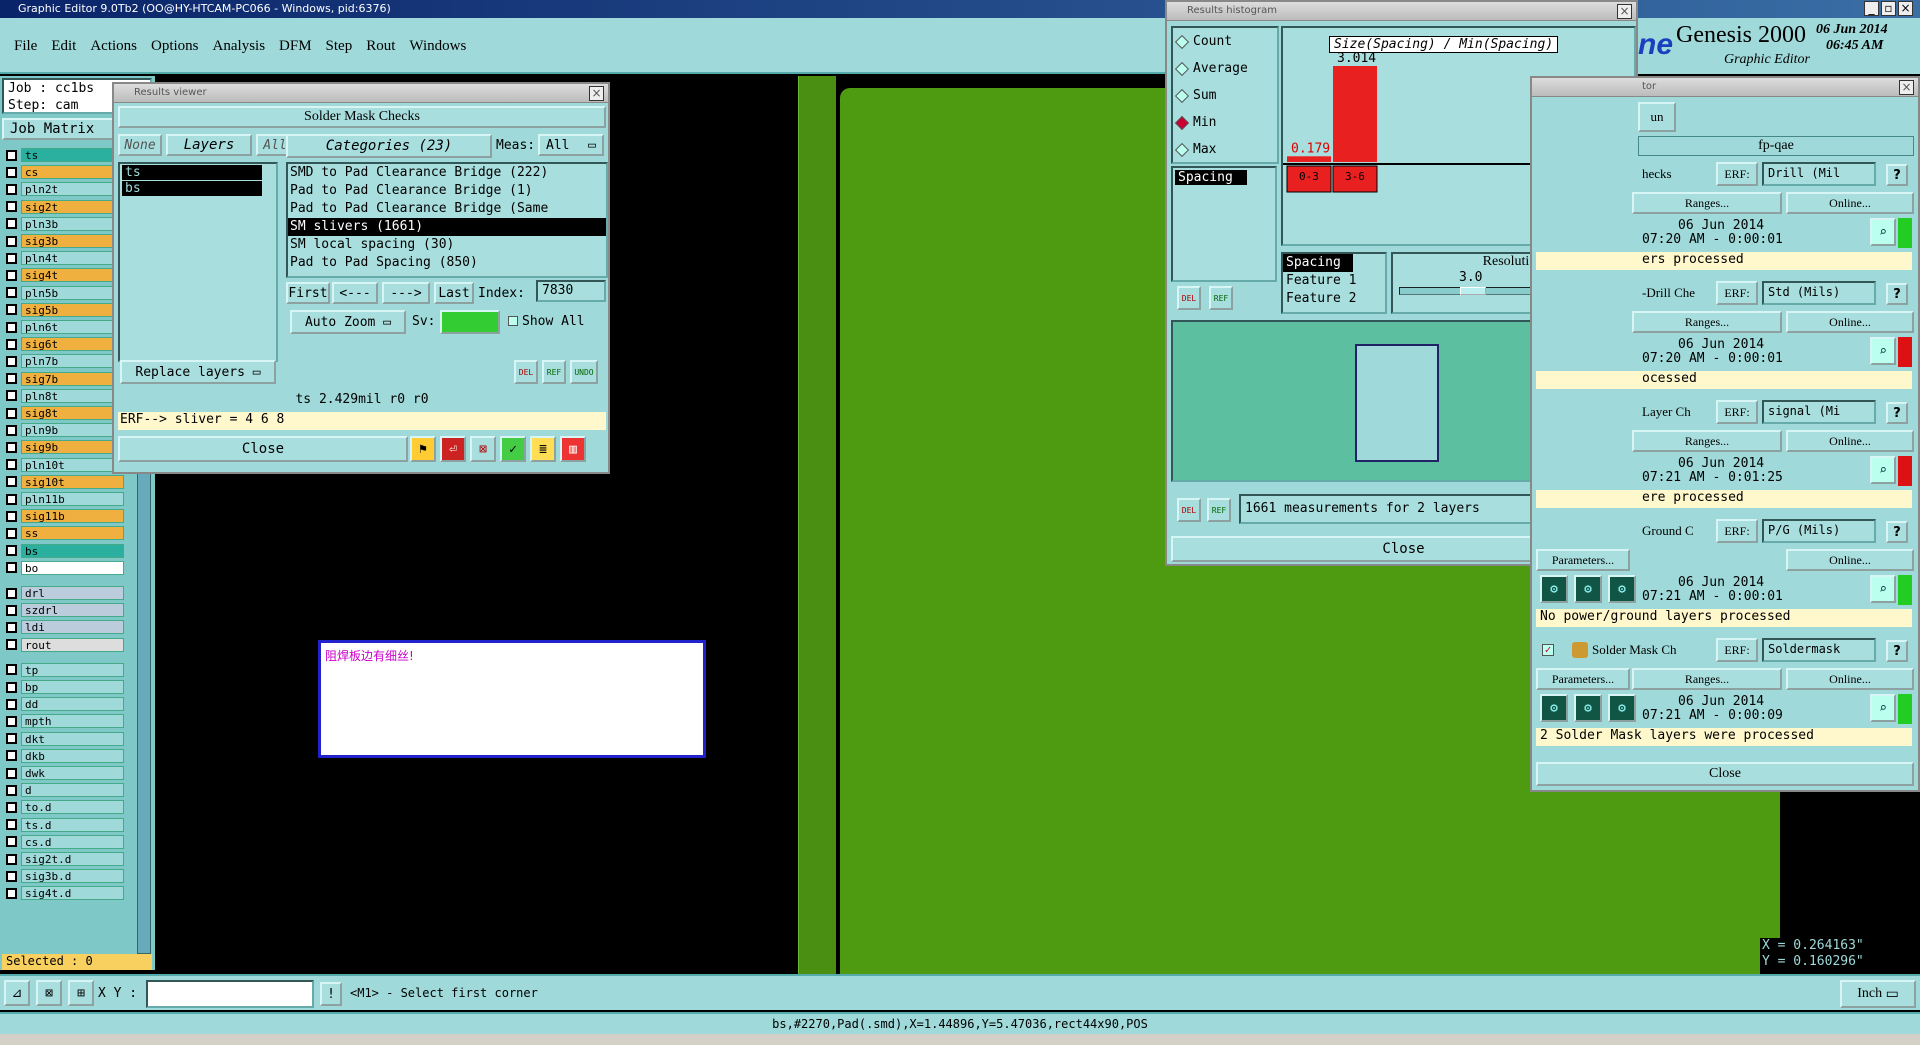  Describe the element at coordinates (65, 721) in the screenshot. I see `layer-row: mpth` at that location.